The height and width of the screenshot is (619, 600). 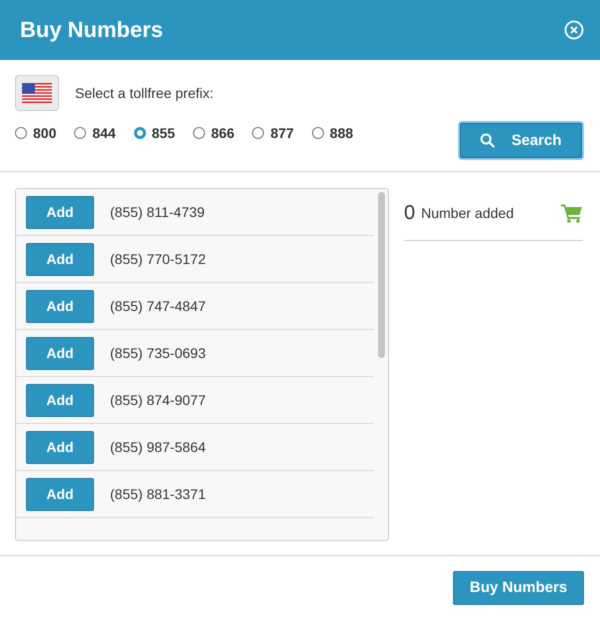 I want to click on radio-label: 800, so click(x=44, y=133).